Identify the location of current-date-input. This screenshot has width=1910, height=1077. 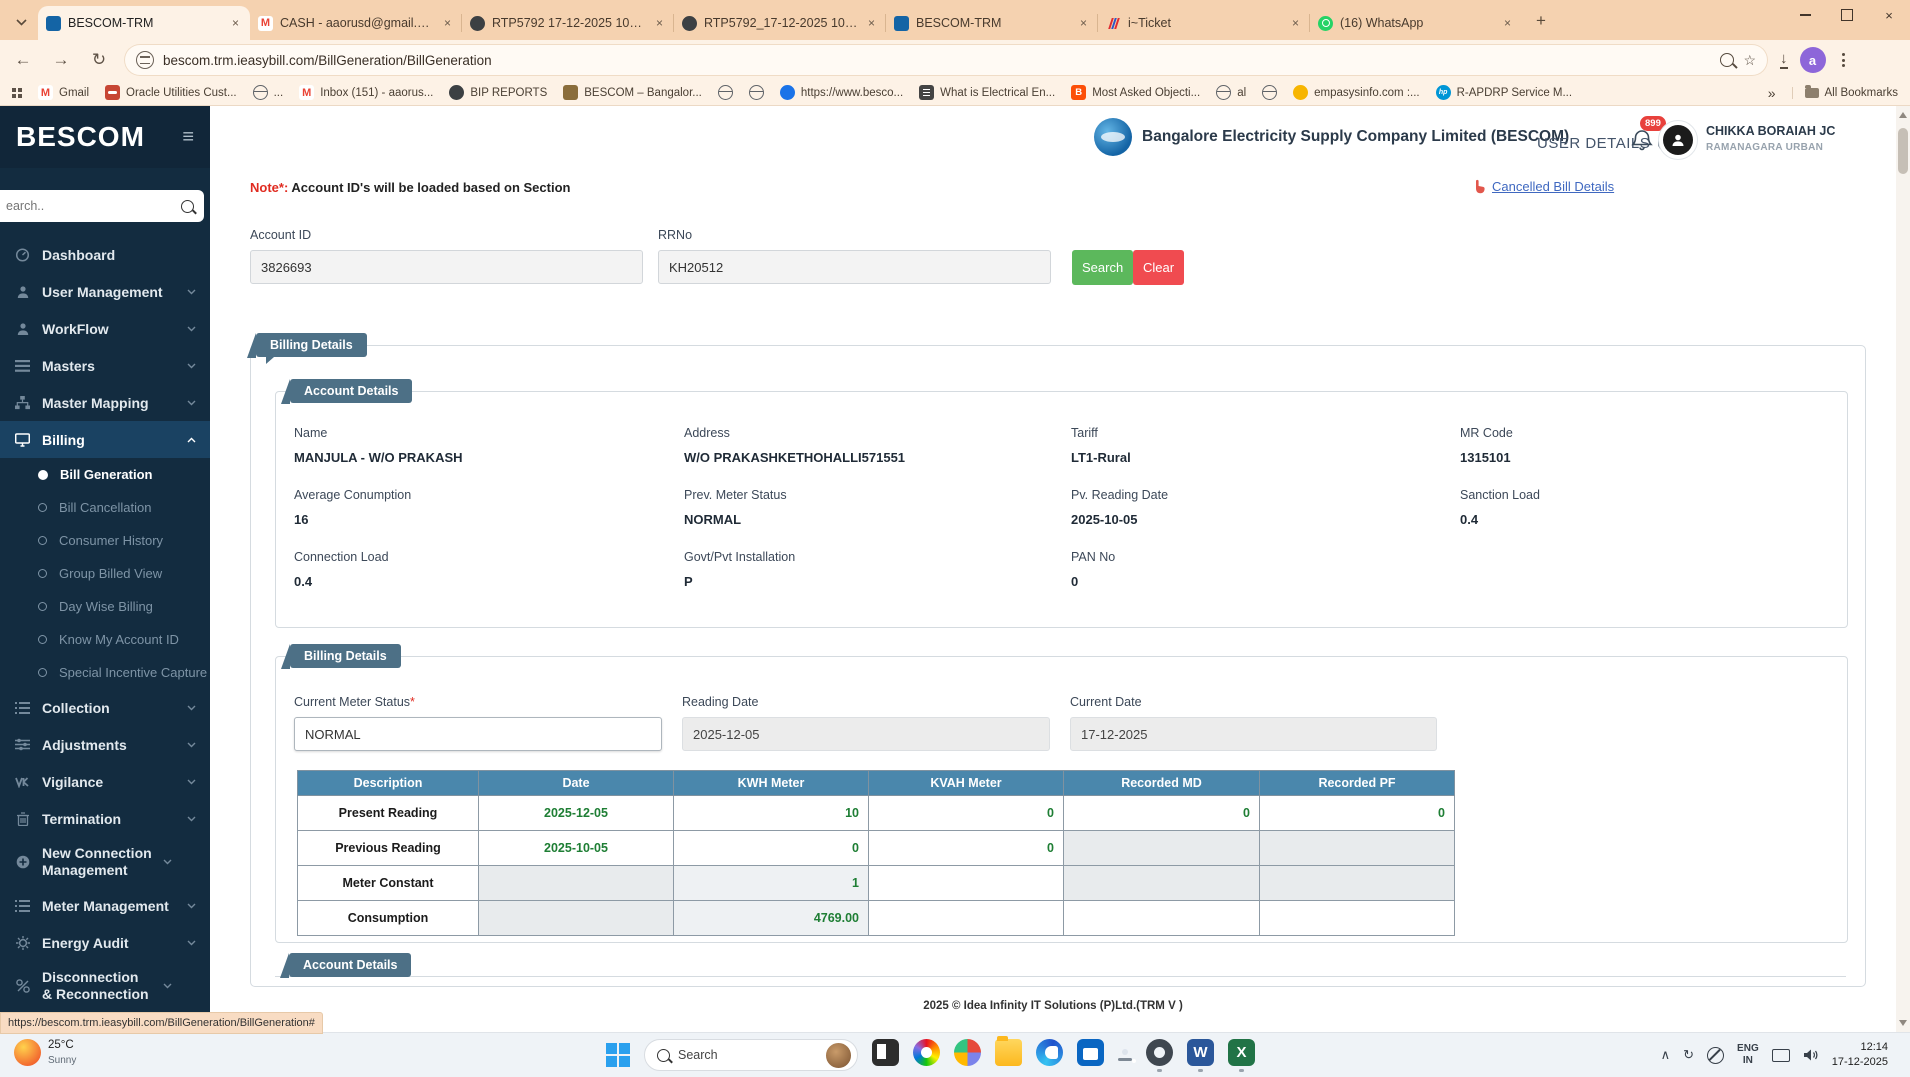
(1253, 734).